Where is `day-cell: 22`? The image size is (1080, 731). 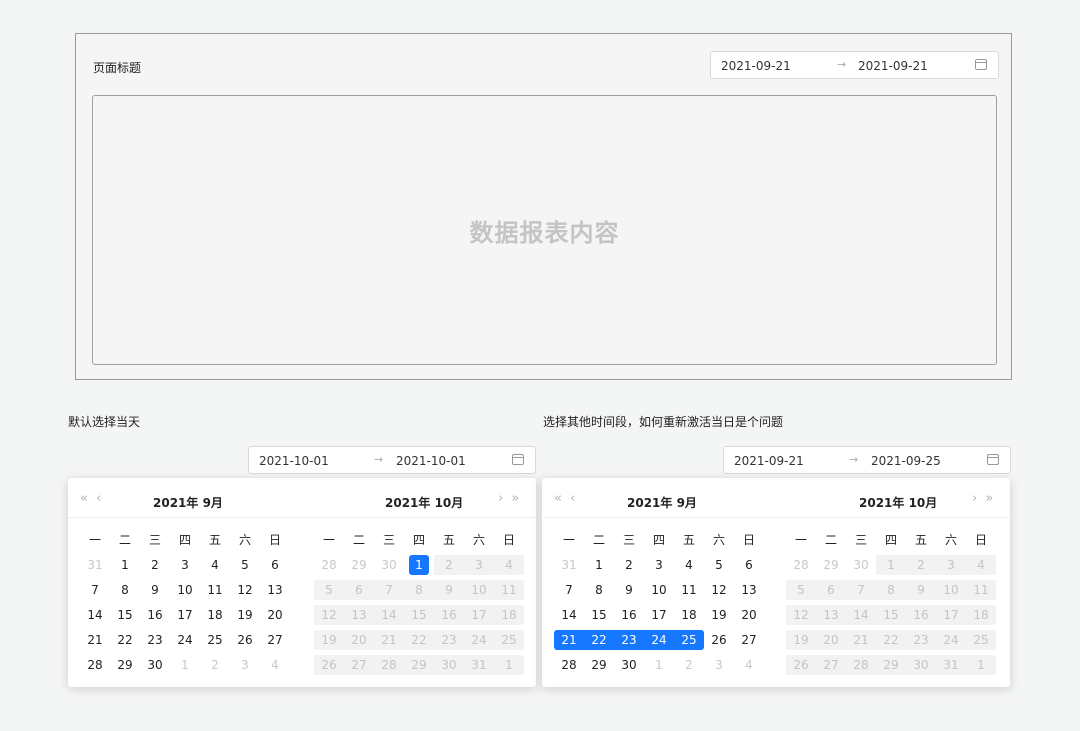 day-cell: 22 is located at coordinates (125, 640).